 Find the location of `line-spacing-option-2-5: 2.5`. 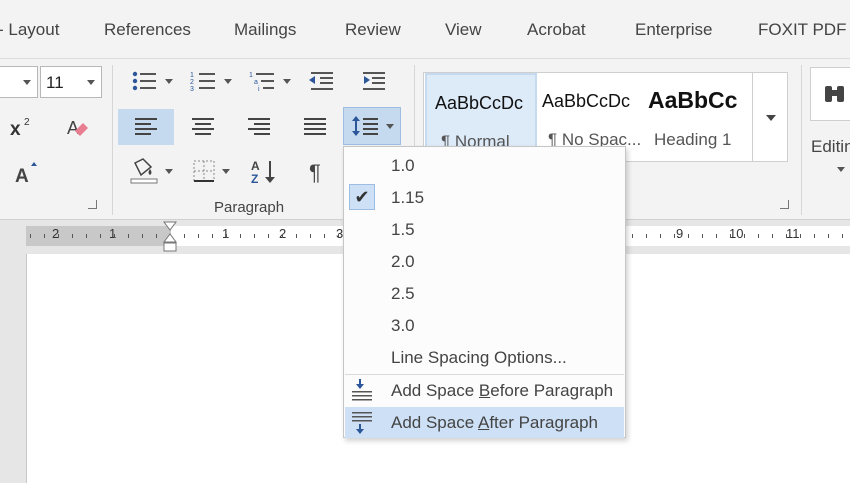

line-spacing-option-2-5: 2.5 is located at coordinates (484, 293).